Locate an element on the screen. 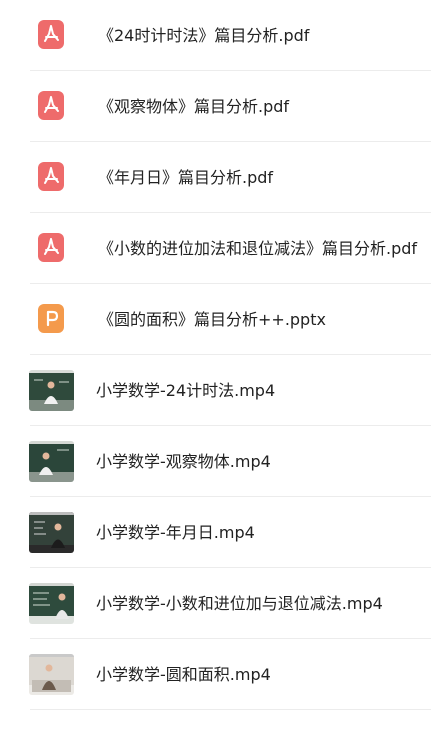 Image resolution: width=431 pixels, height=733 pixels. file-row: 小学数学-圆和面积.mp4 is located at coordinates (215, 674).